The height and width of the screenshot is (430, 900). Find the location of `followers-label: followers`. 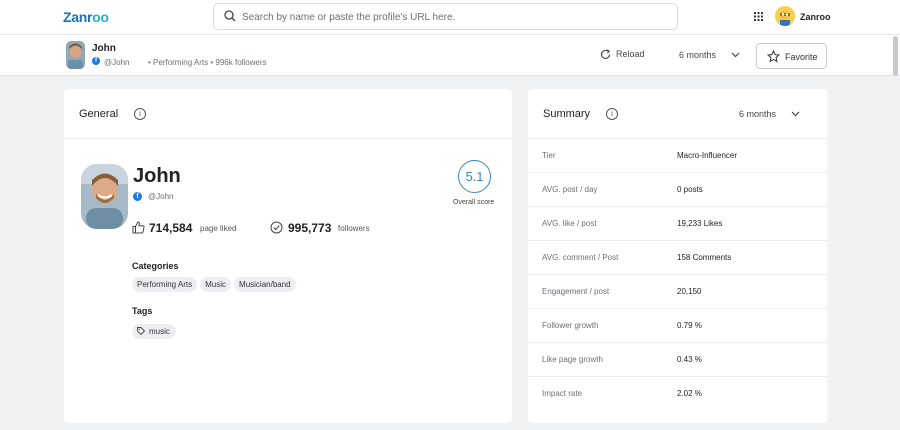

followers-label: followers is located at coordinates (354, 228).